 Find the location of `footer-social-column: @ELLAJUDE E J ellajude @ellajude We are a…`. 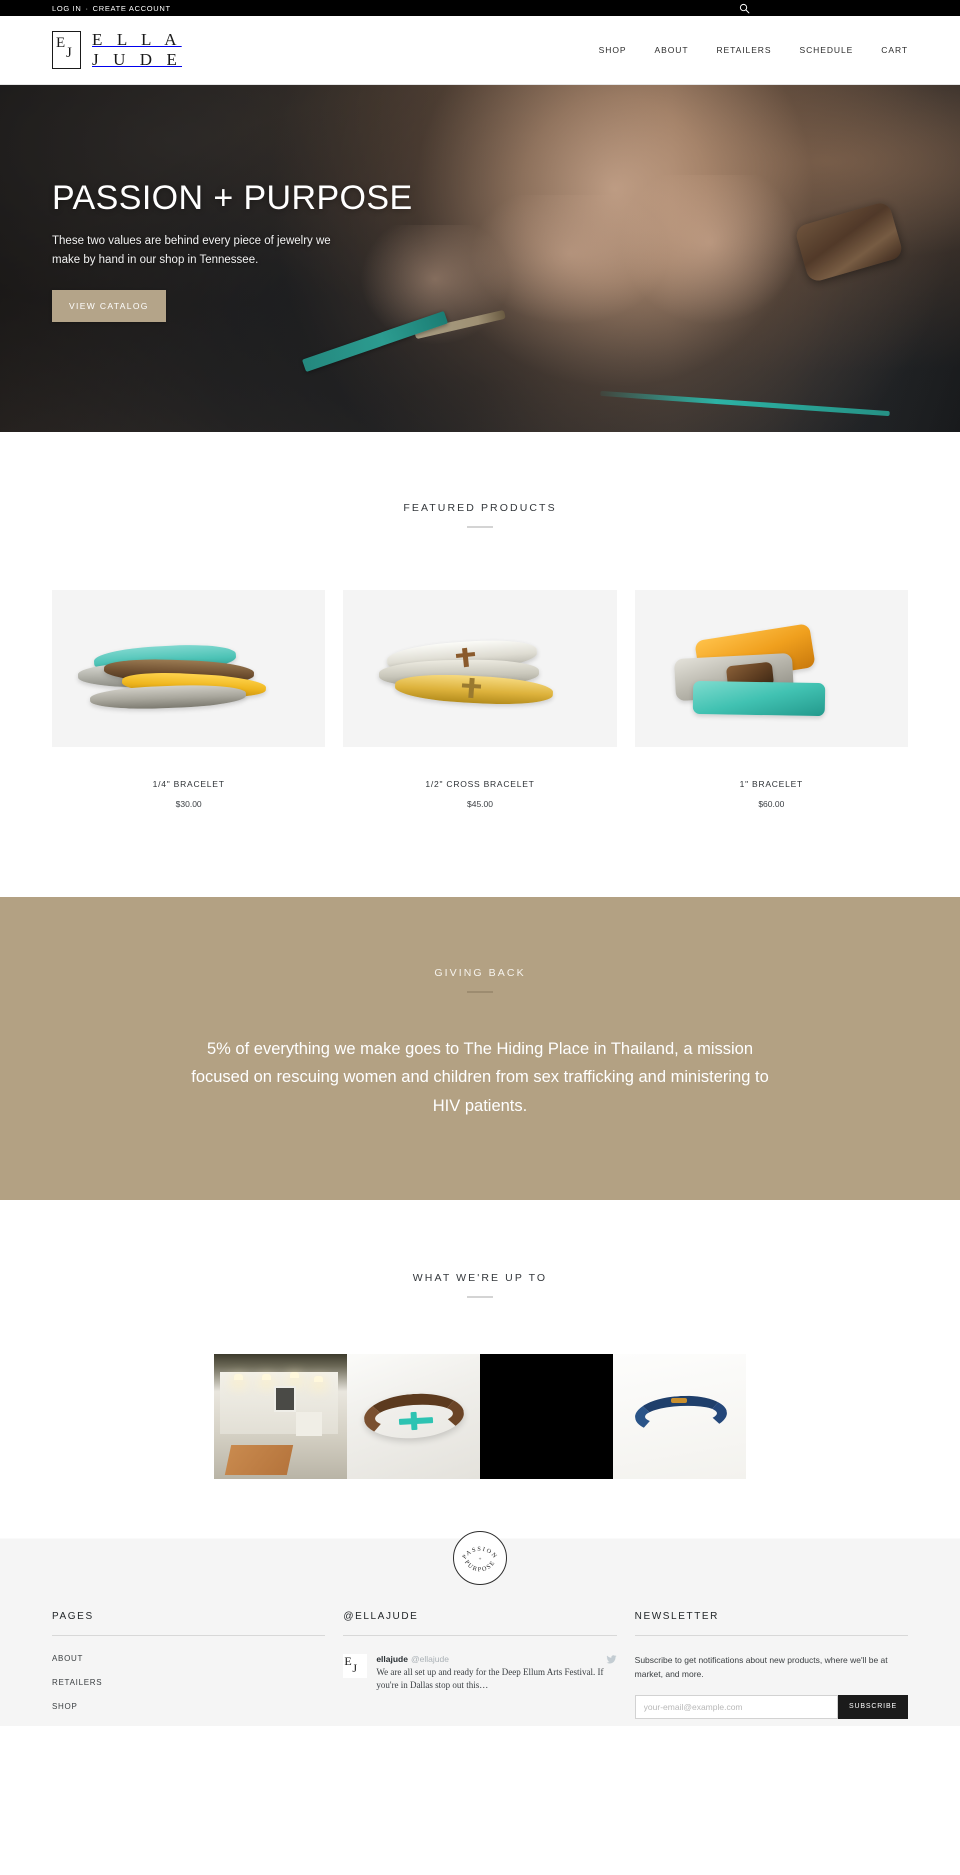

footer-social-column: @ELLAJUDE E J ellajude @ellajude We are a… is located at coordinates (480, 1668).